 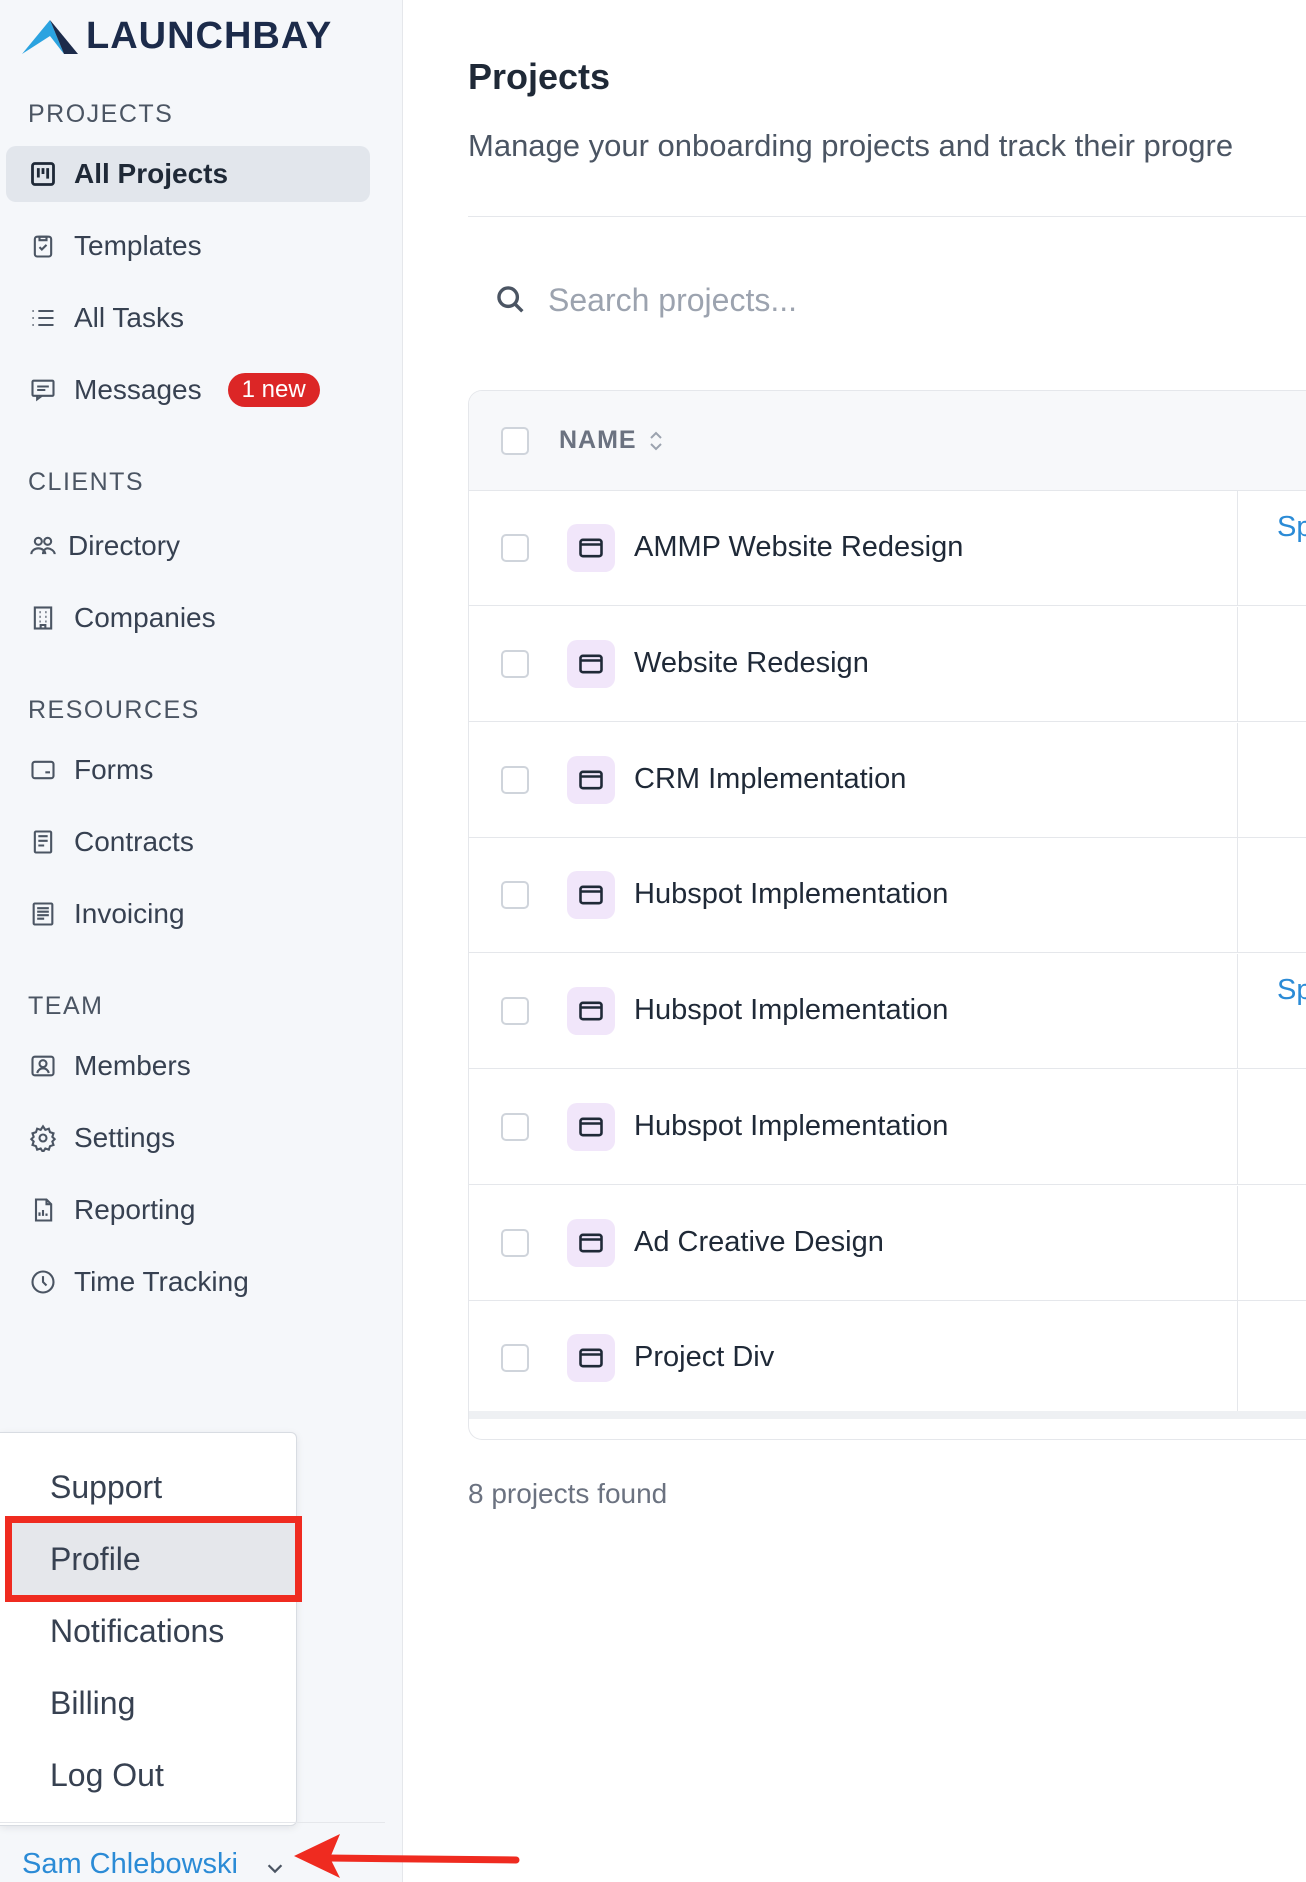 What do you see at coordinates (153, 1487) in the screenshot?
I see `menu-item-support: Support` at bounding box center [153, 1487].